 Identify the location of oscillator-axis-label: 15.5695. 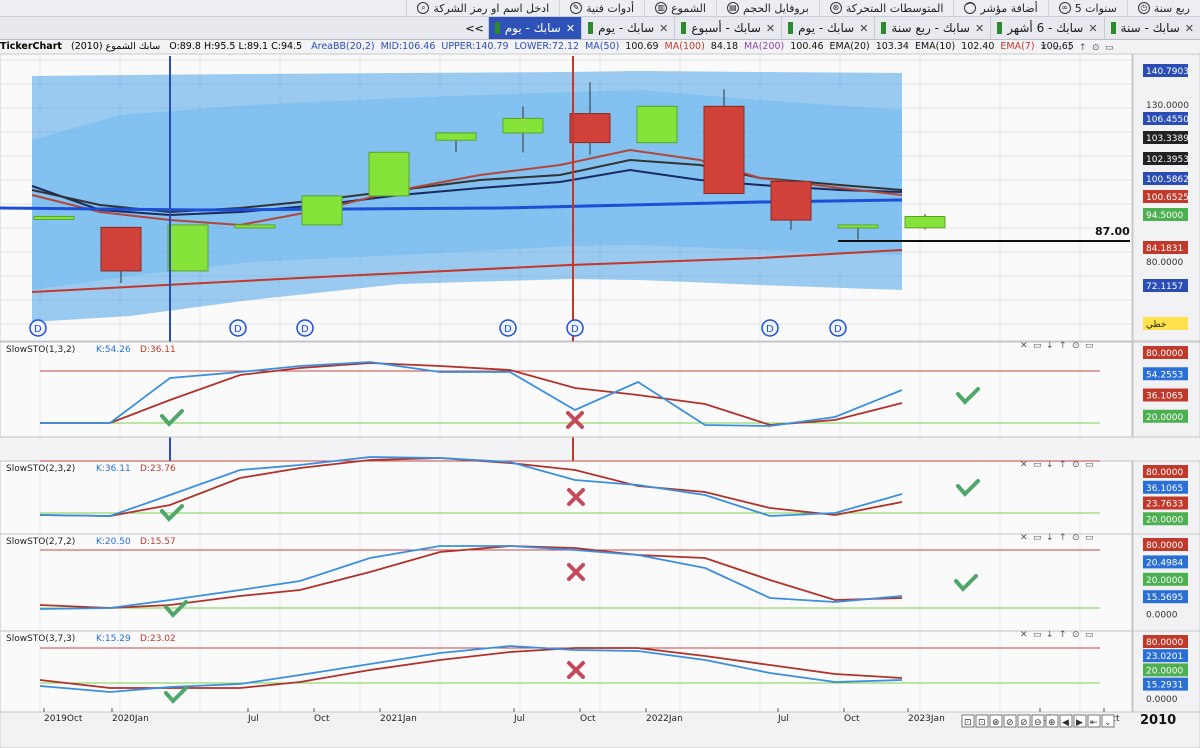
(1165, 597).